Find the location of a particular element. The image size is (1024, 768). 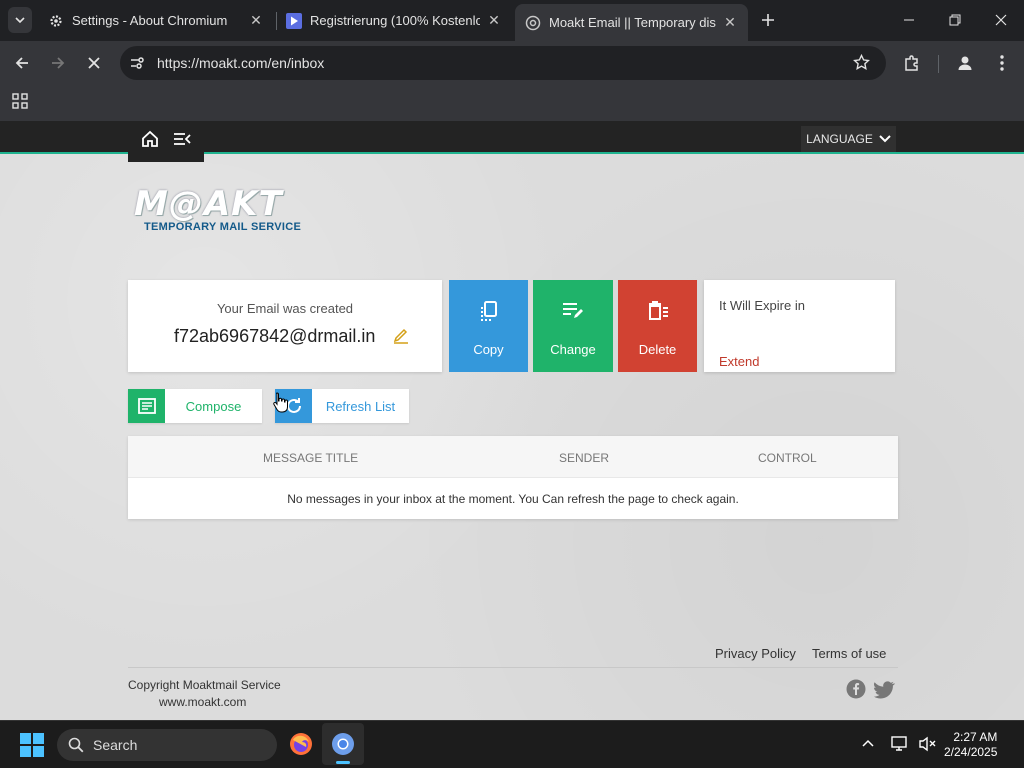

menu-collapse-icon is located at coordinates (182, 141).